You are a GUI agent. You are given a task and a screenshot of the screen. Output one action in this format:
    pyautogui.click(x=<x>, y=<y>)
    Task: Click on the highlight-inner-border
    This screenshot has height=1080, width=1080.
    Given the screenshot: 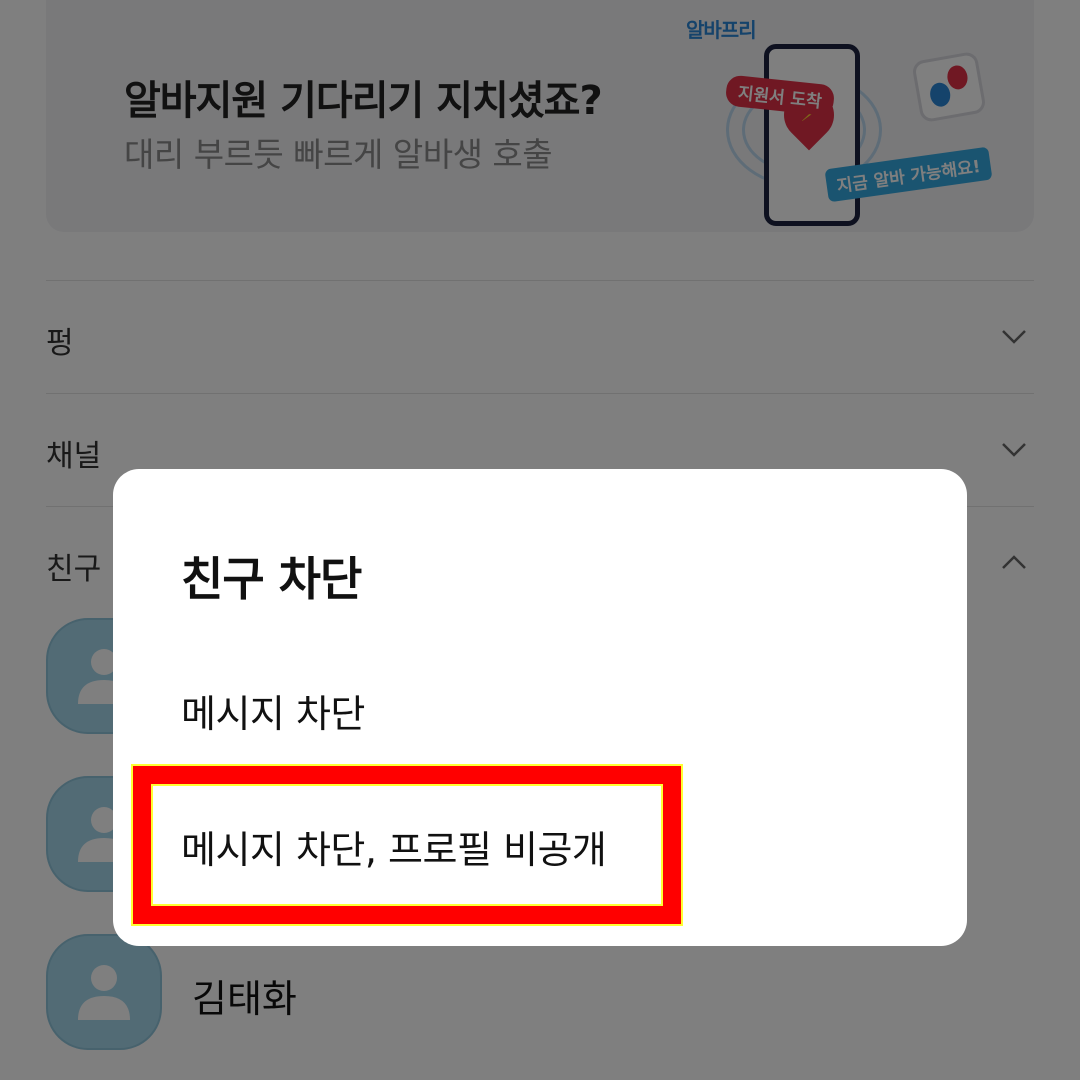 What is the action you would take?
    pyautogui.click(x=407, y=845)
    